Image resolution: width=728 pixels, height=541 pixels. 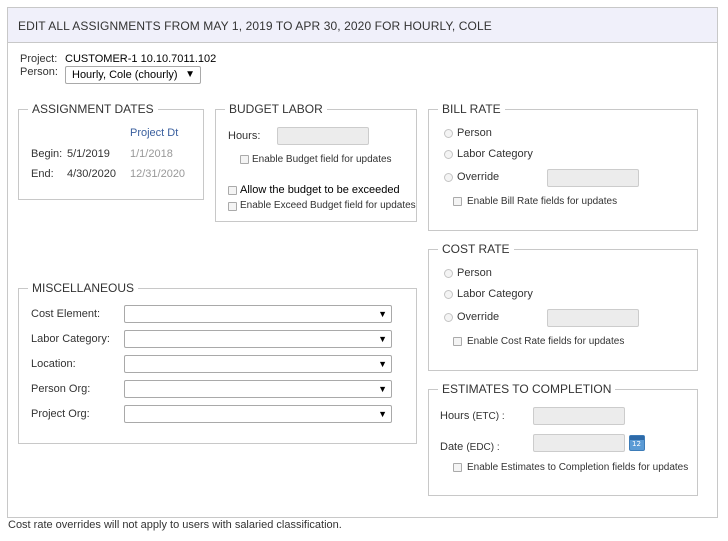 What do you see at coordinates (457, 467) in the screenshot?
I see `enable-estimates-checkbox` at bounding box center [457, 467].